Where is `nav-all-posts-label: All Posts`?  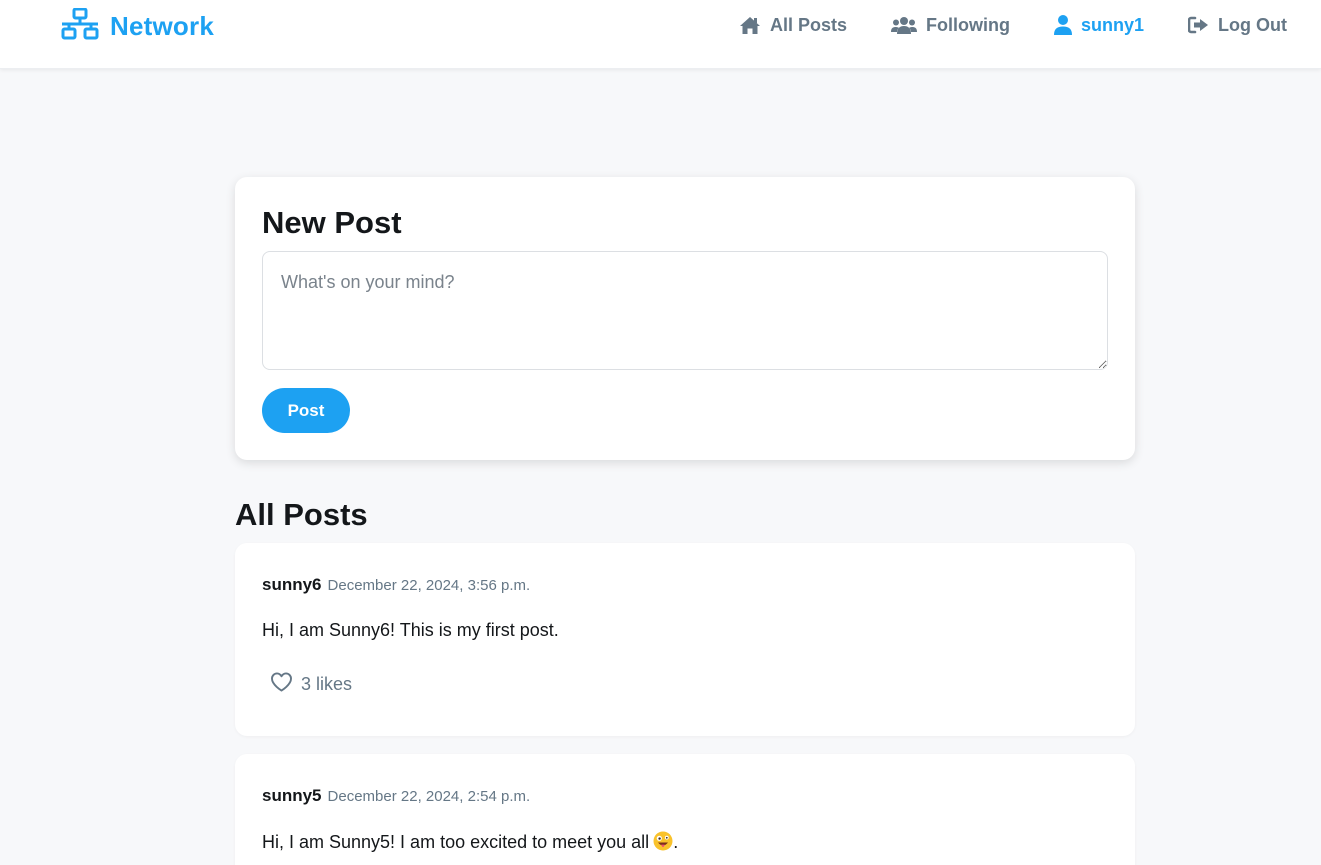 nav-all-posts-label: All Posts is located at coordinates (808, 24).